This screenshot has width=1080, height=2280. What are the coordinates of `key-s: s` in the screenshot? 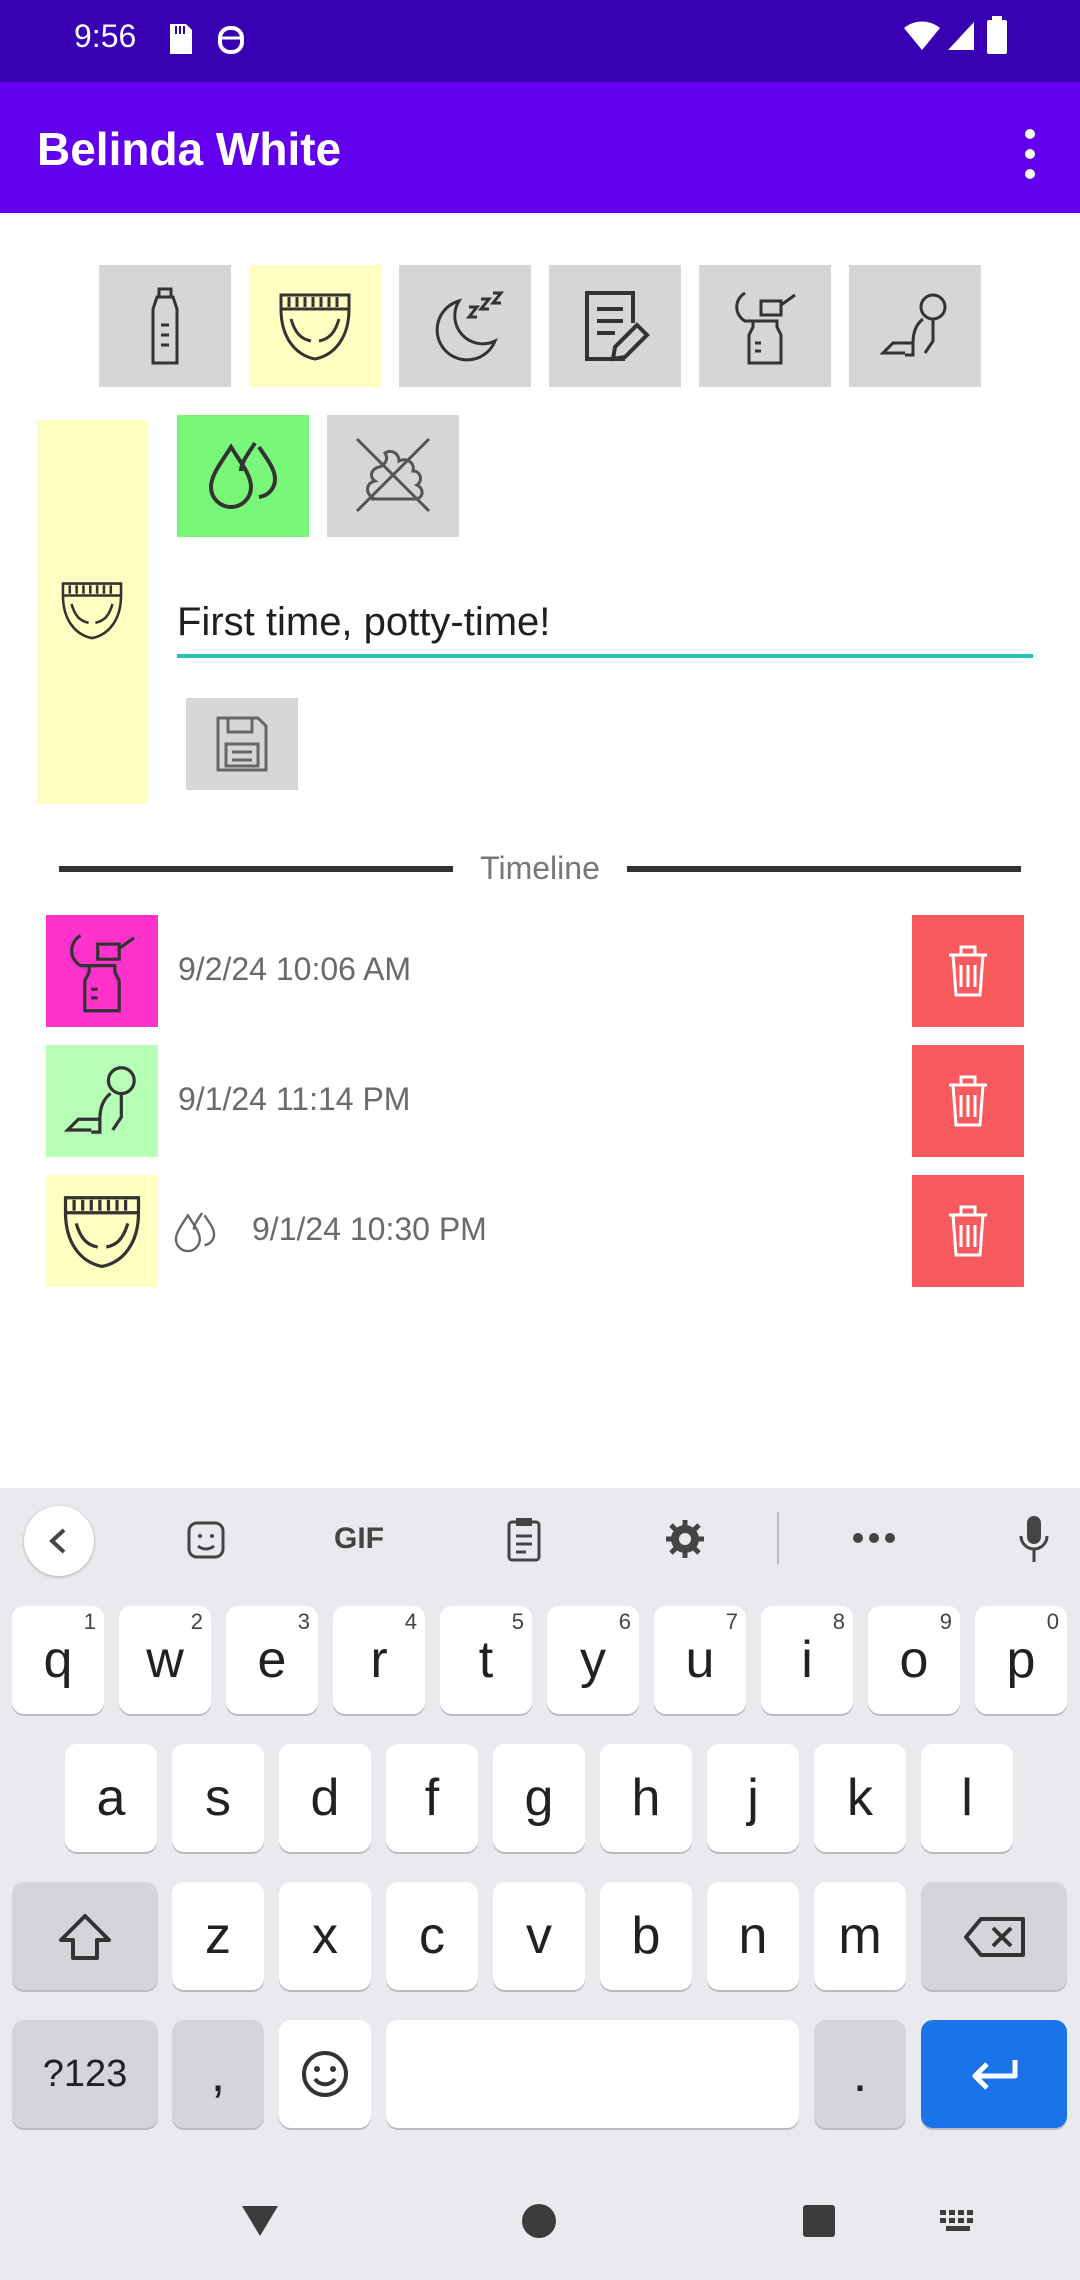 It's located at (218, 1798).